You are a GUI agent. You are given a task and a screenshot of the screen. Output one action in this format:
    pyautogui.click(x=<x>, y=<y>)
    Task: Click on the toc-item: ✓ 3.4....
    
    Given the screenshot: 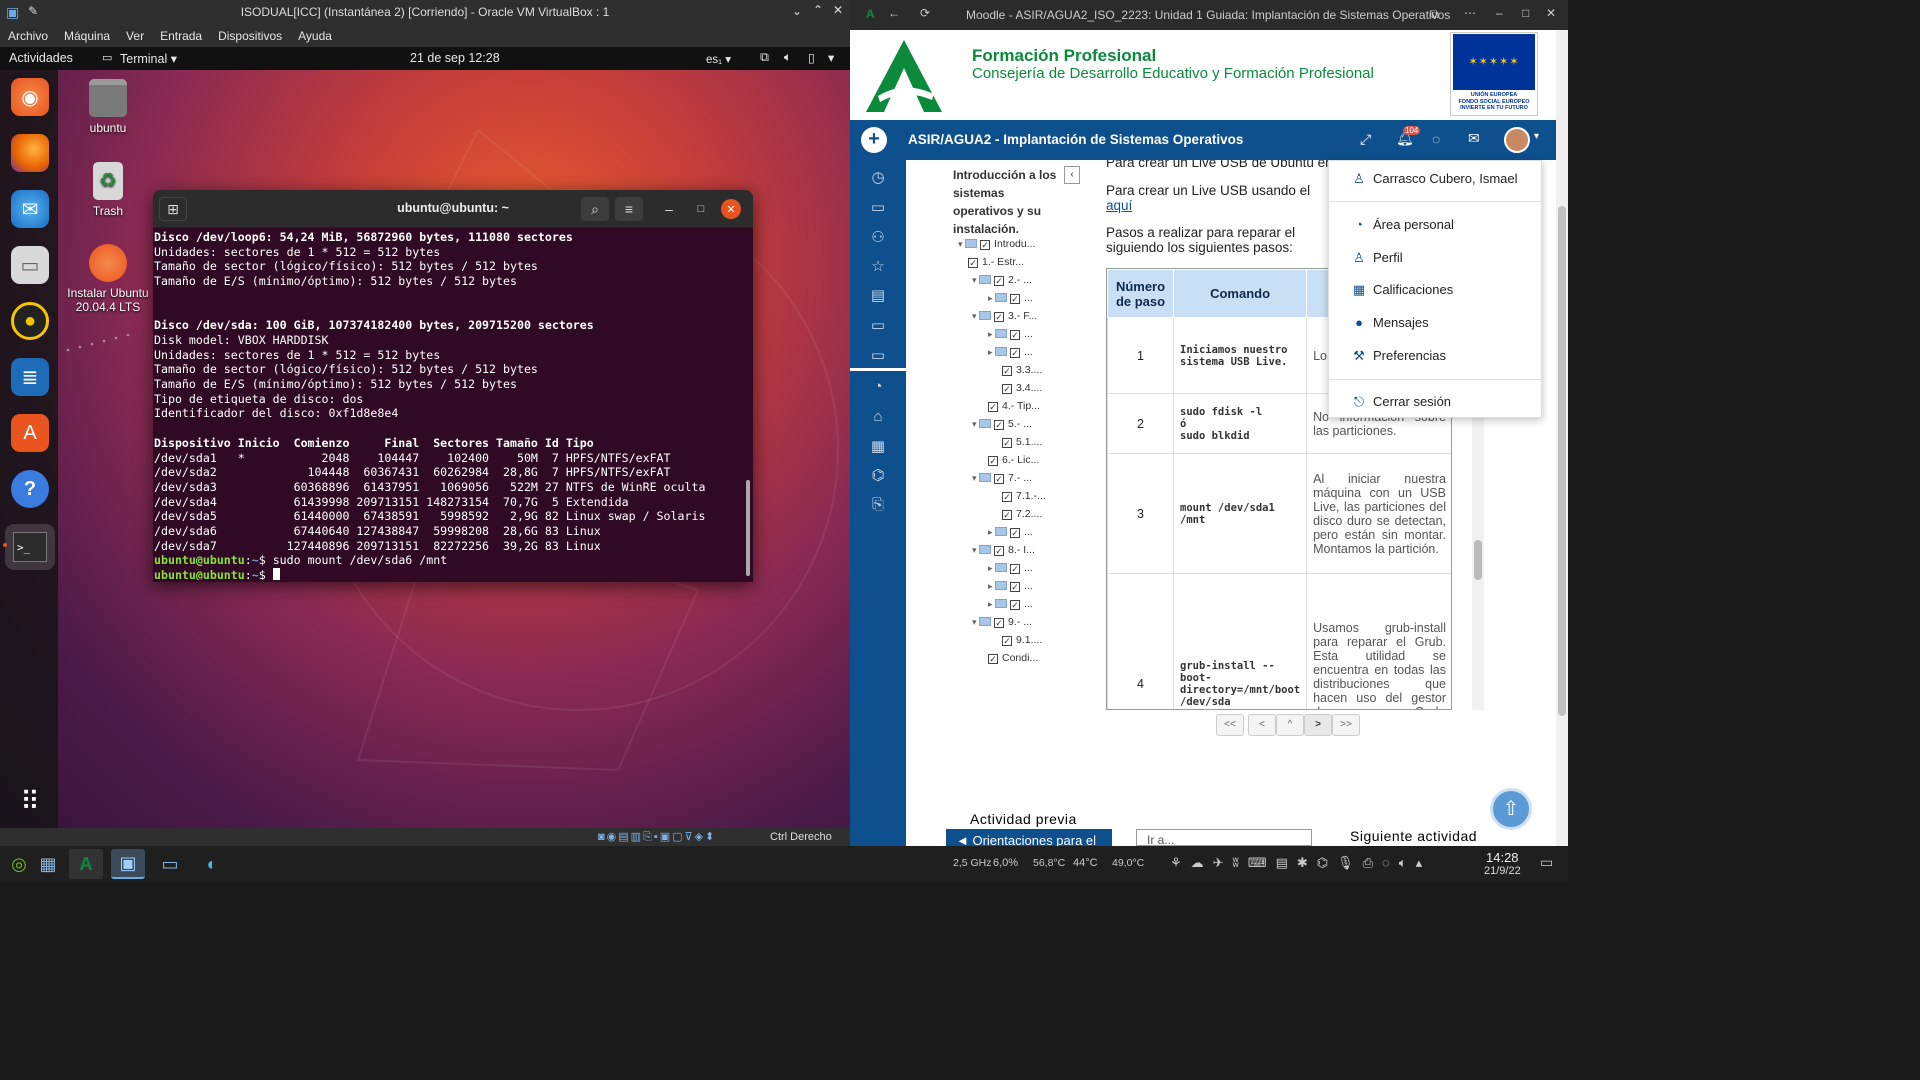 What is the action you would take?
    pyautogui.click(x=1022, y=390)
    